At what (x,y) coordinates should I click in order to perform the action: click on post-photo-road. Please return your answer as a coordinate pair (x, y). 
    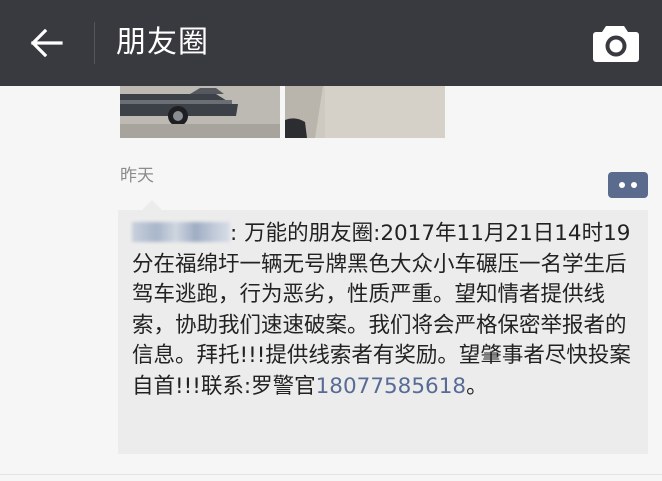
    Looking at the image, I should click on (365, 112).